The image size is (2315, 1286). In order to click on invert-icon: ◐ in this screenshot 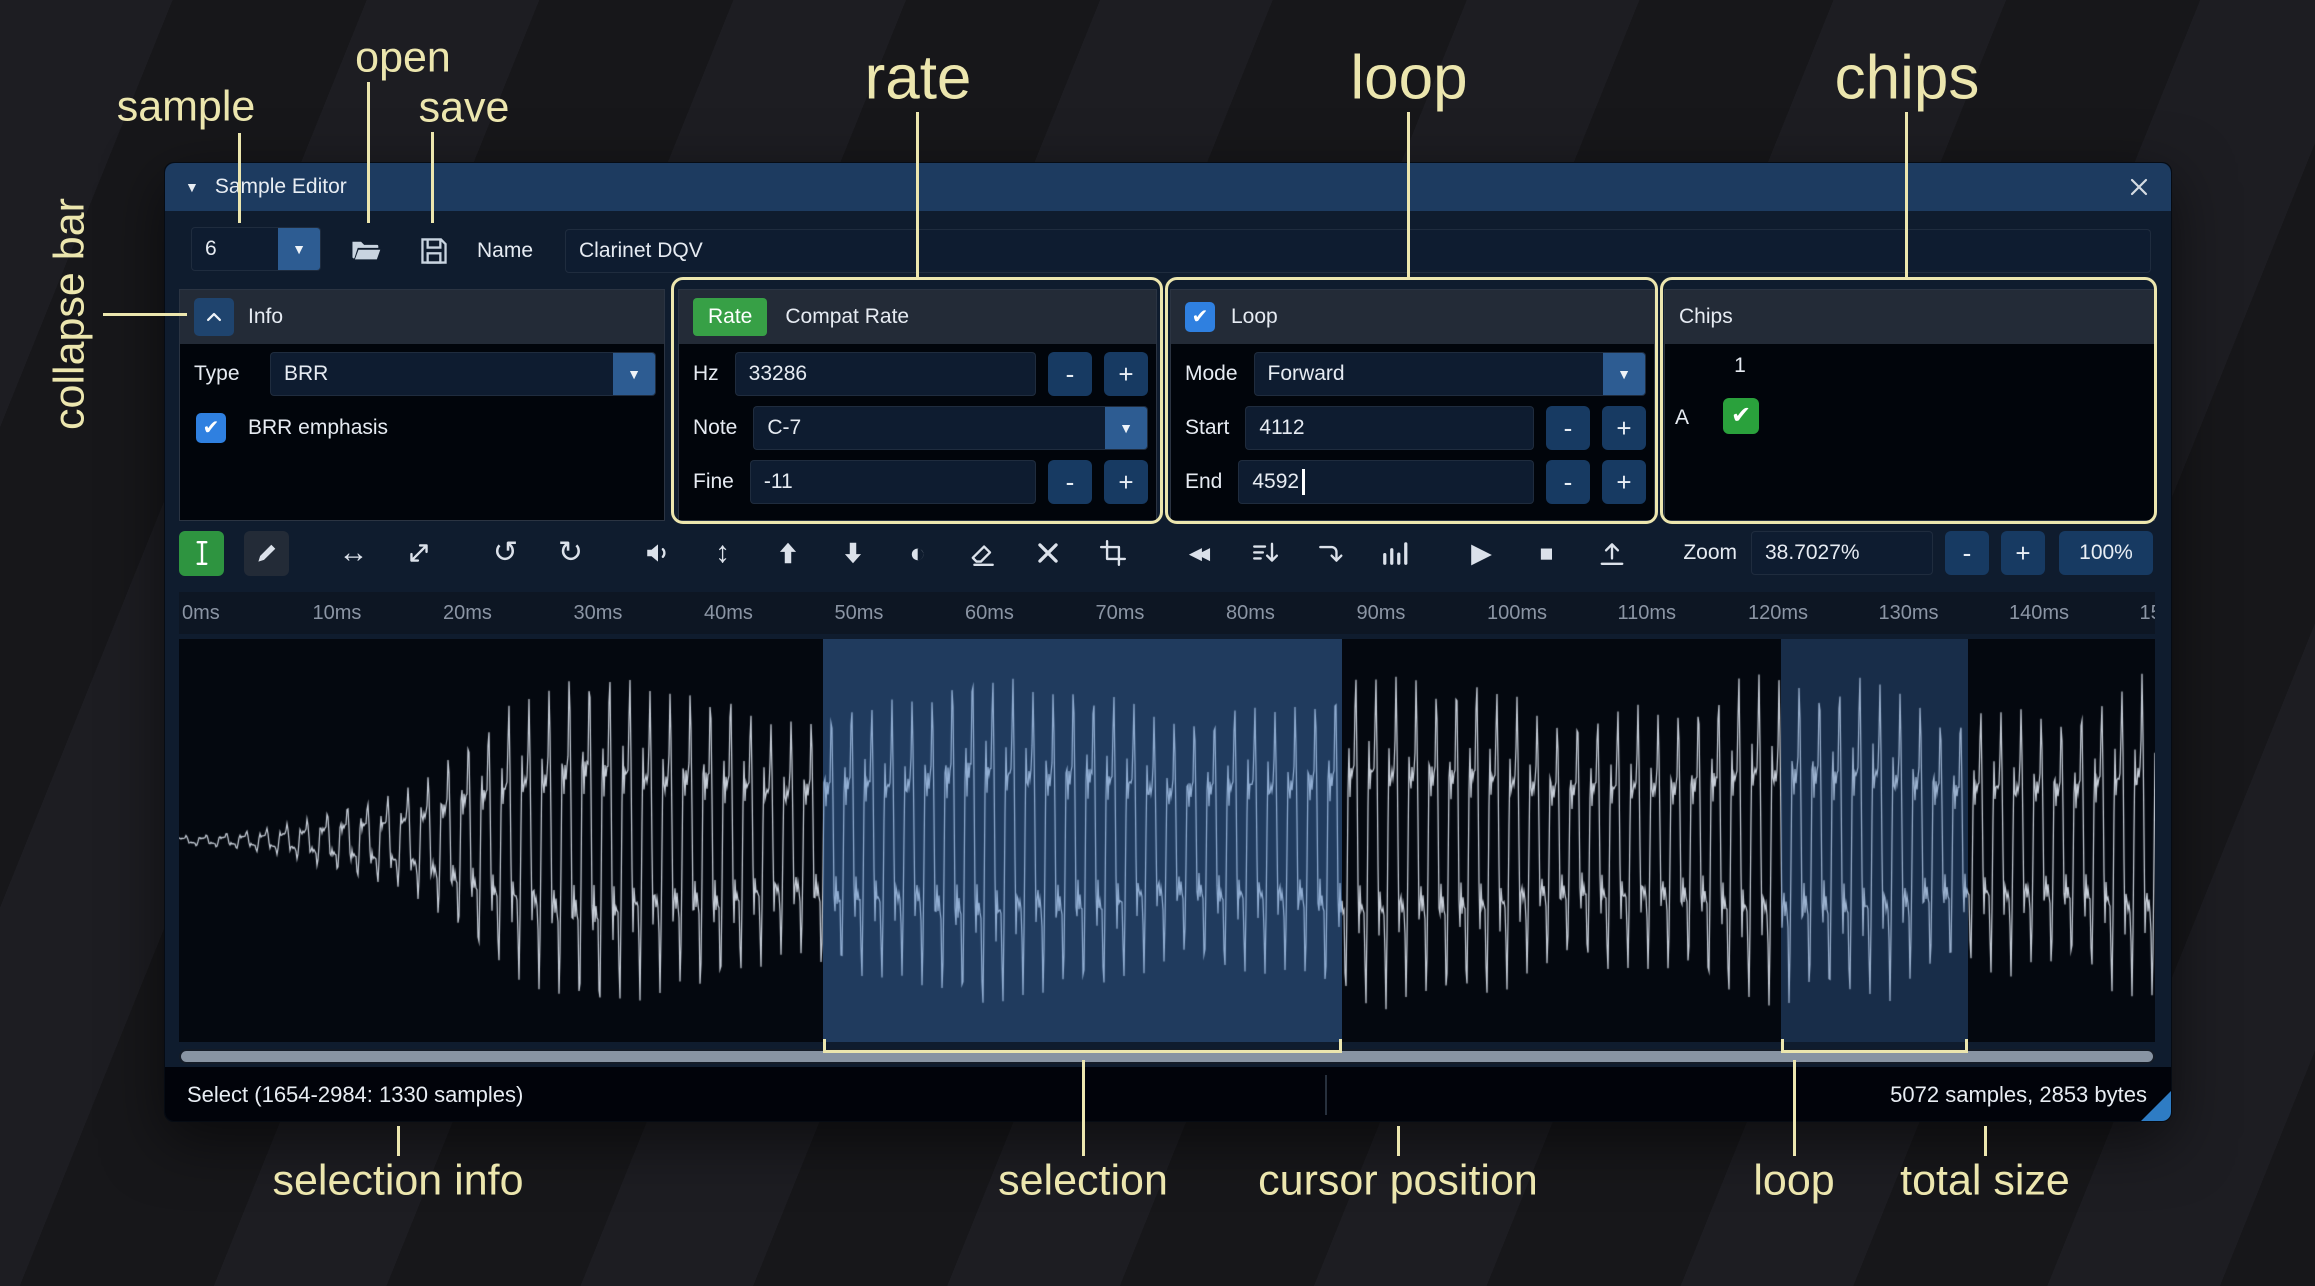, I will do `click(917, 553)`.